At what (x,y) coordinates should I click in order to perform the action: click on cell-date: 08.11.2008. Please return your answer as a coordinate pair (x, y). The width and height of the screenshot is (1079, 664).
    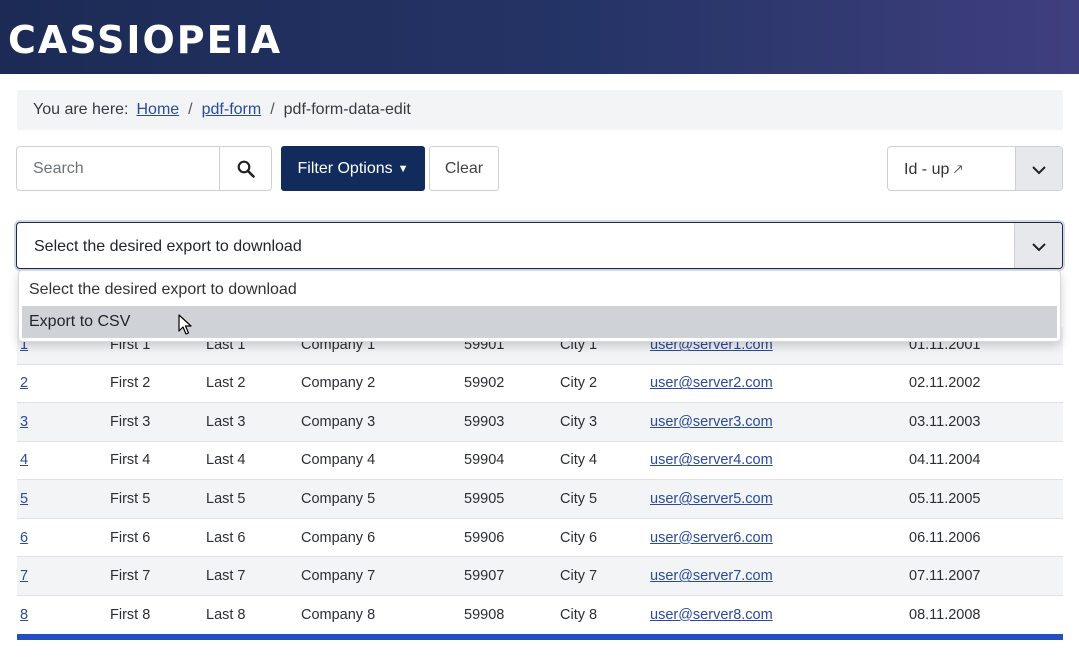
    Looking at the image, I should click on (986, 615).